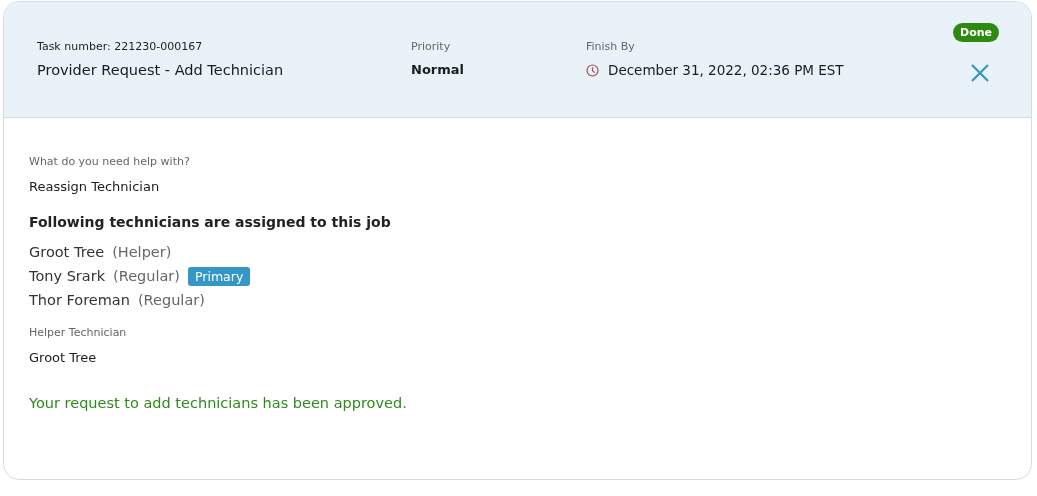  Describe the element at coordinates (980, 73) in the screenshot. I see `close-button` at that location.